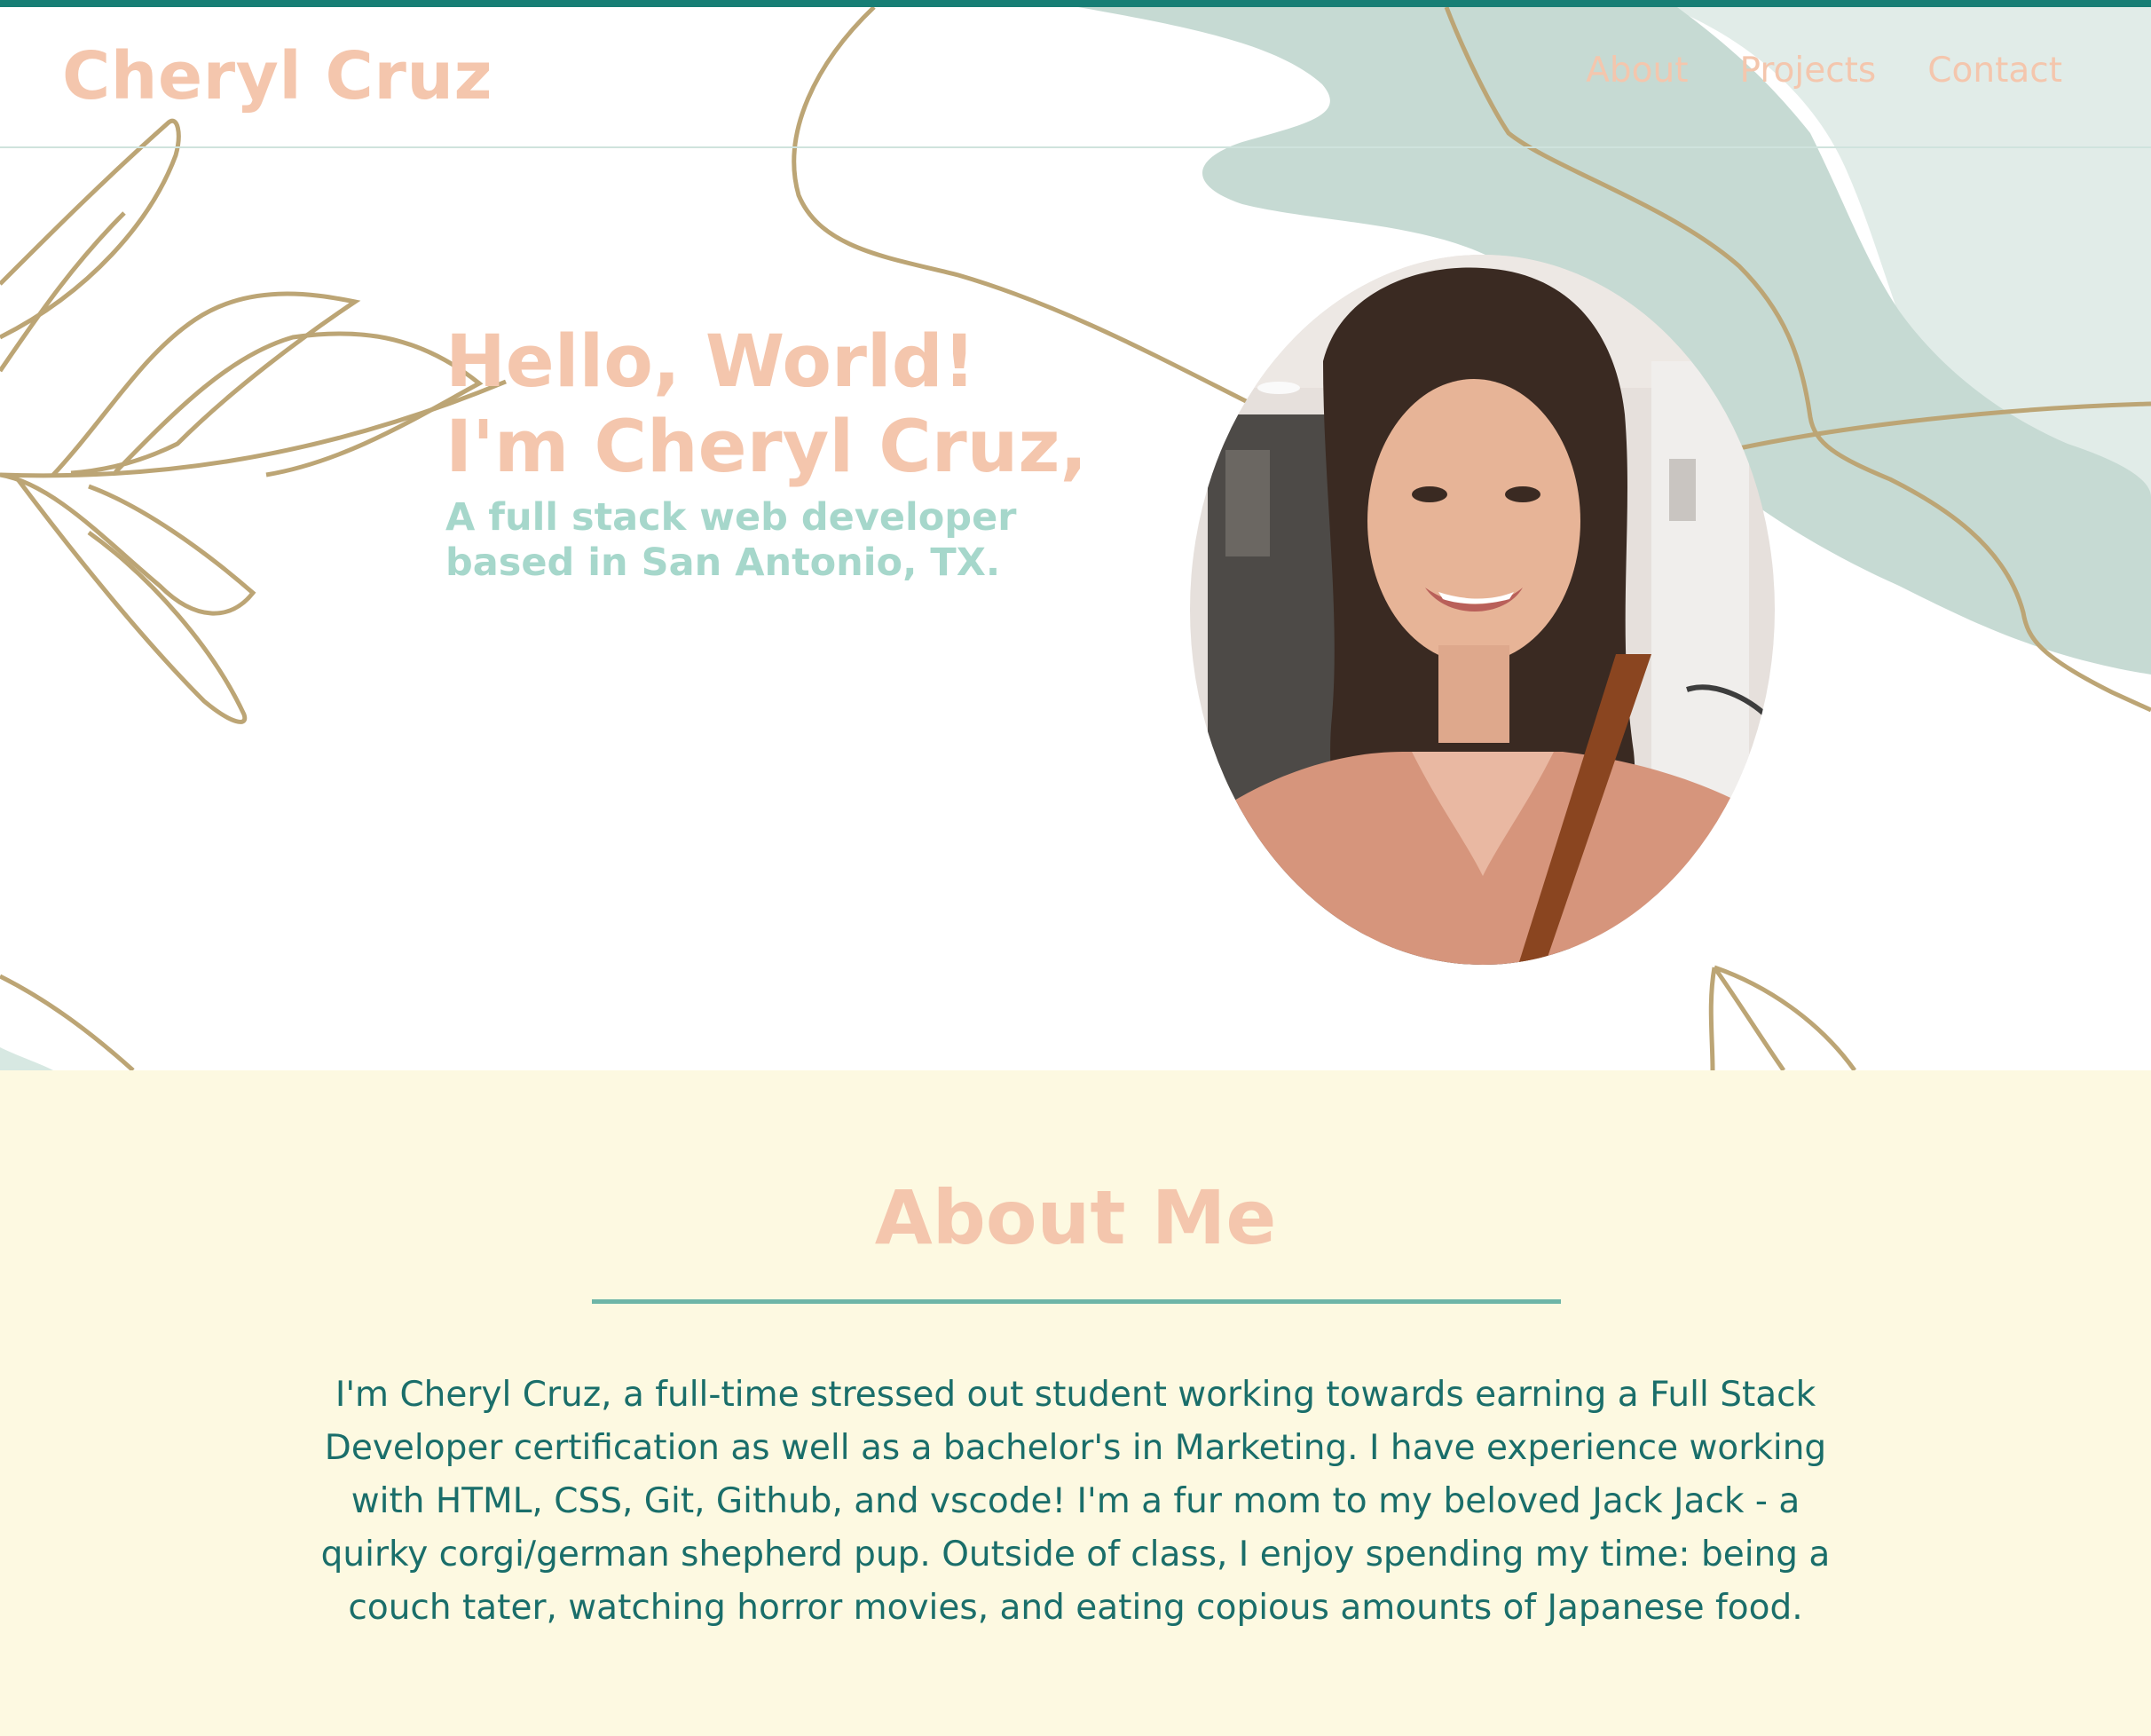 Image resolution: width=2151 pixels, height=1736 pixels. I want to click on about-divider, so click(1077, 1301).